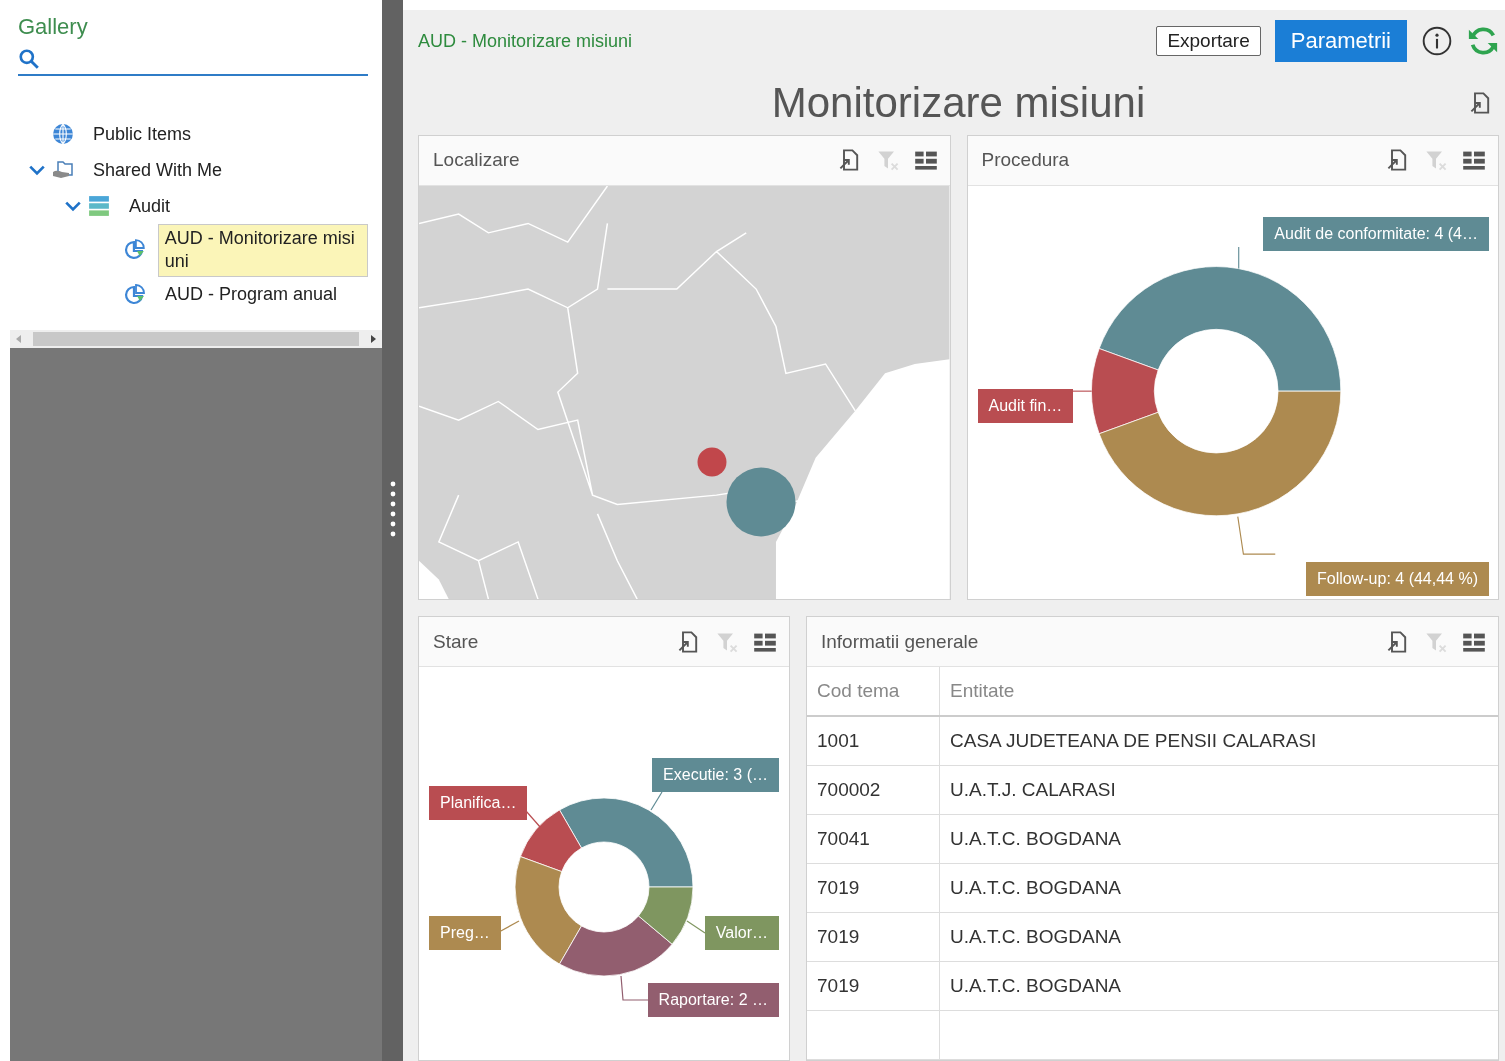  What do you see at coordinates (900, 641) in the screenshot?
I see `panel-title: Informatii generale` at bounding box center [900, 641].